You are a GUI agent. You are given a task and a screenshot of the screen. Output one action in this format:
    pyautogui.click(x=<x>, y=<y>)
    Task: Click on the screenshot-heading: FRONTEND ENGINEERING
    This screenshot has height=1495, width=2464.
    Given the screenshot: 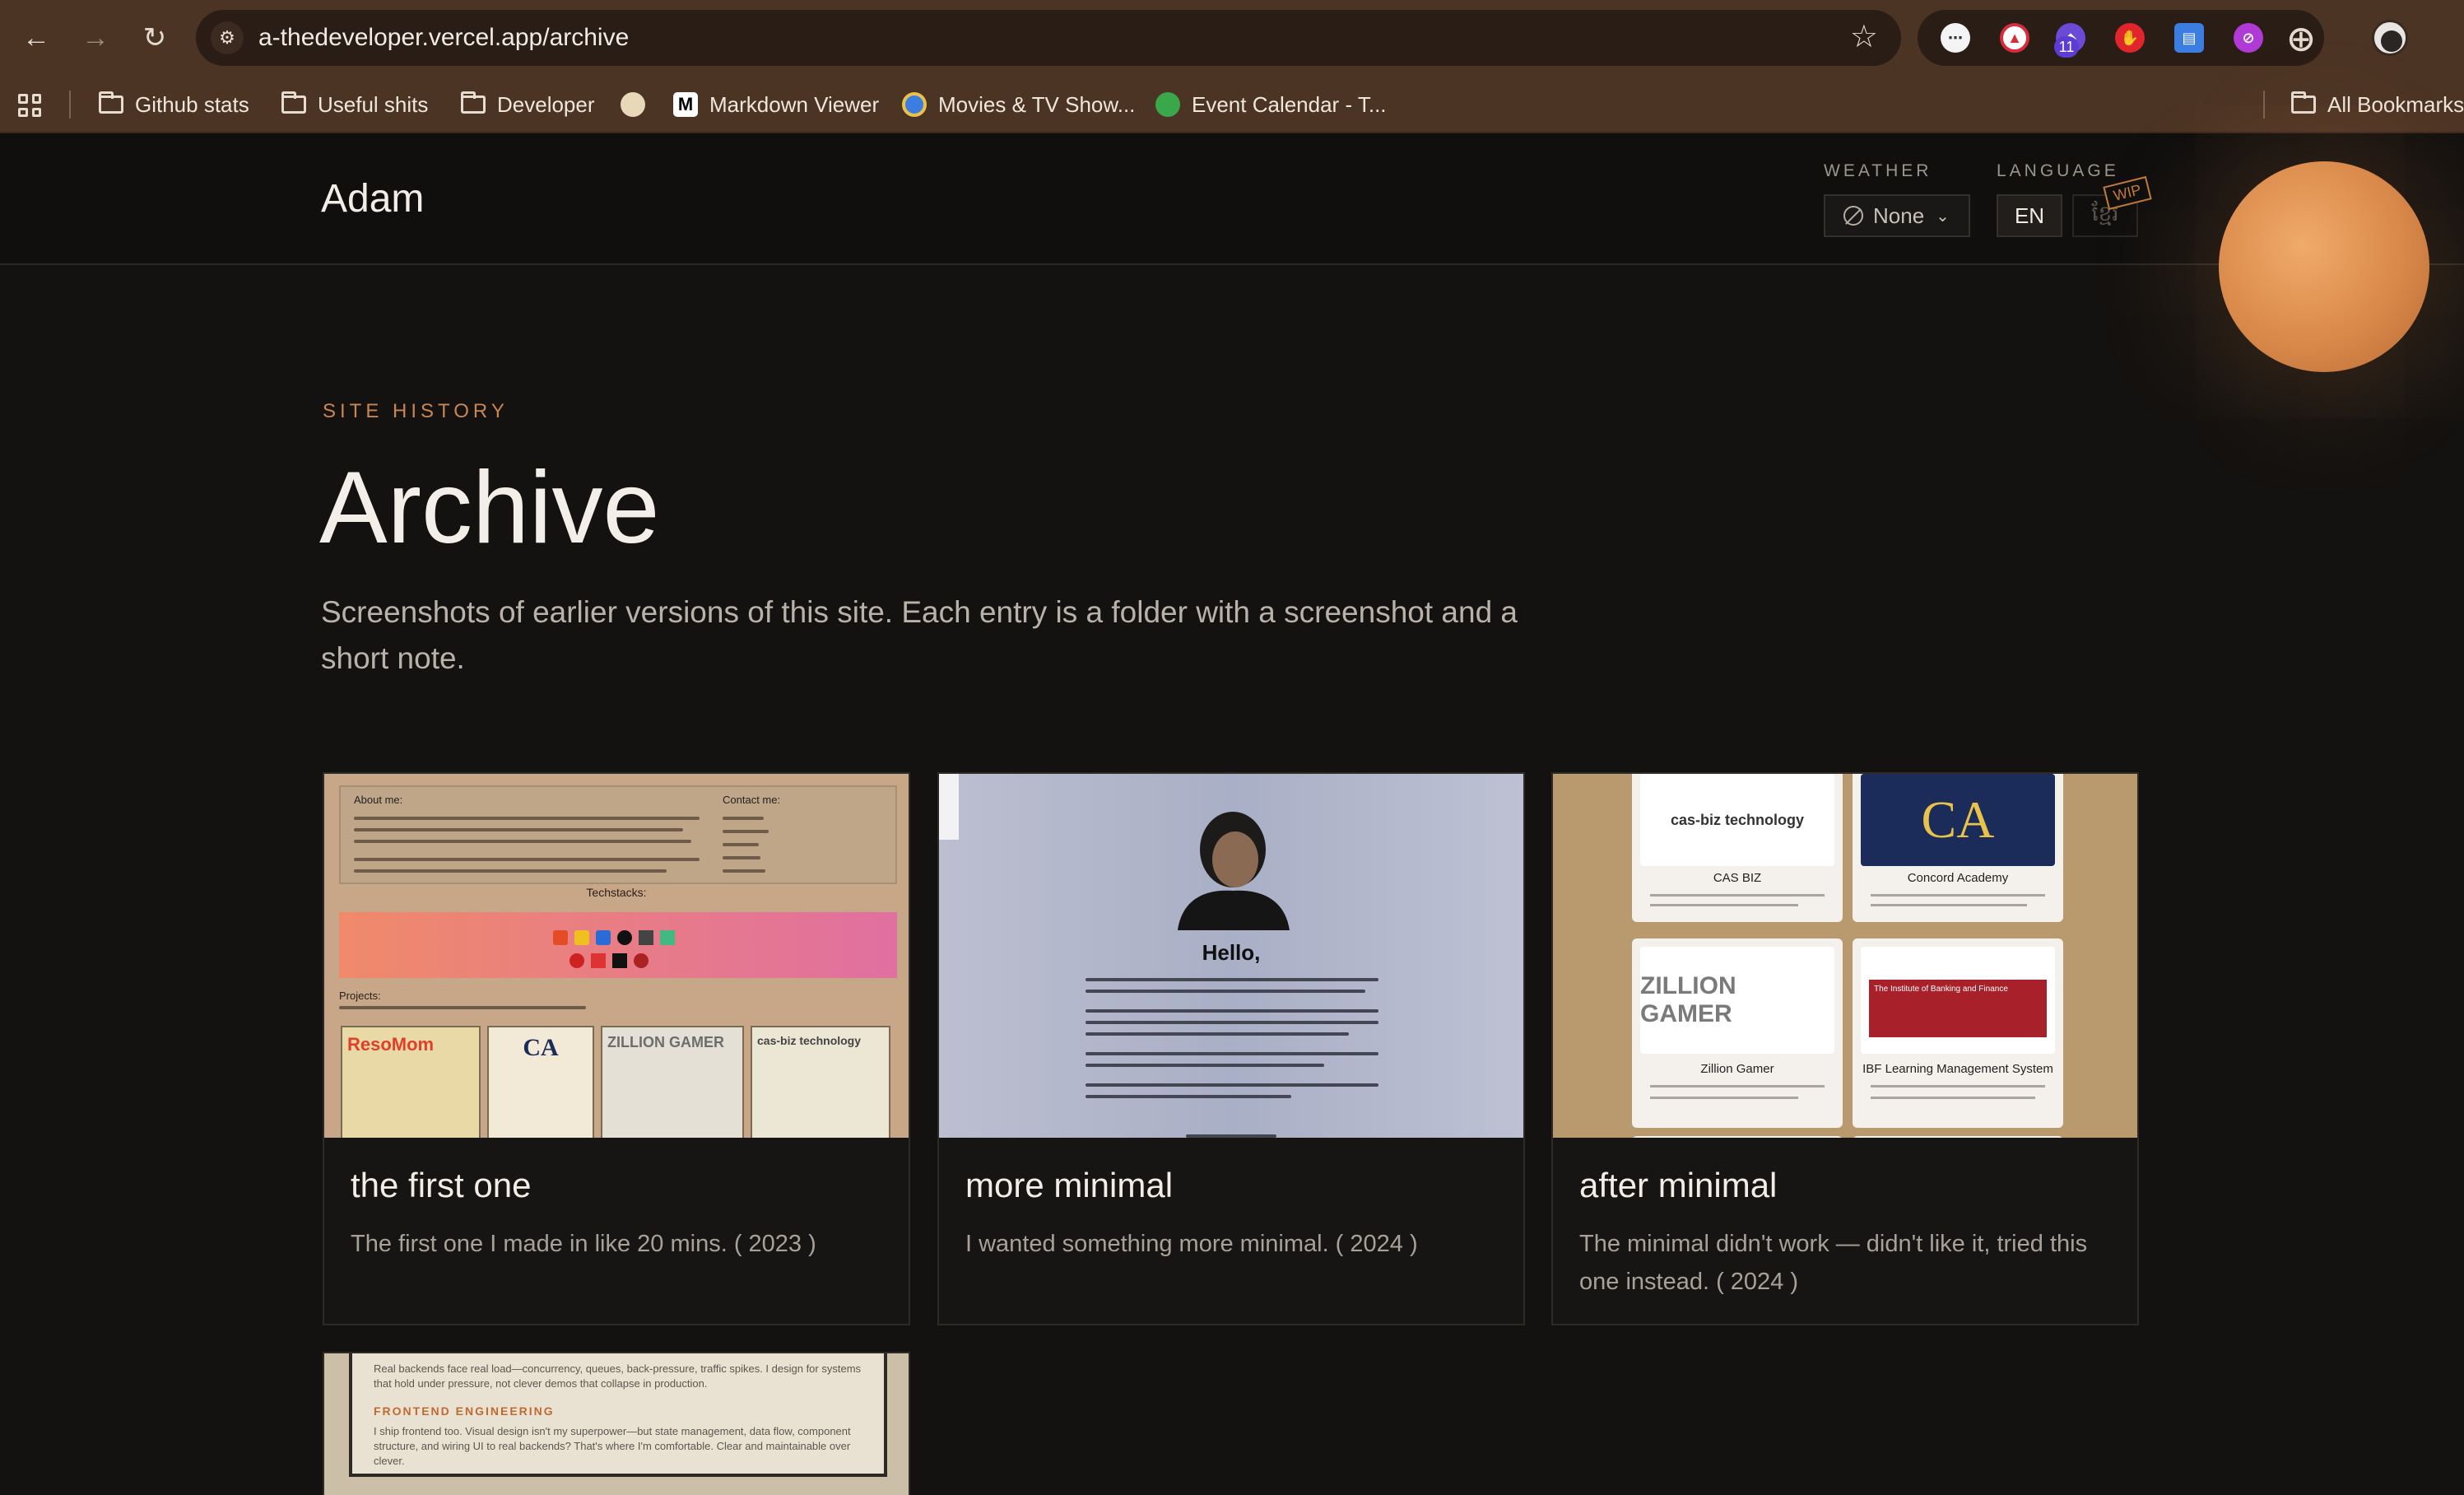 What is the action you would take?
    pyautogui.click(x=464, y=1411)
    